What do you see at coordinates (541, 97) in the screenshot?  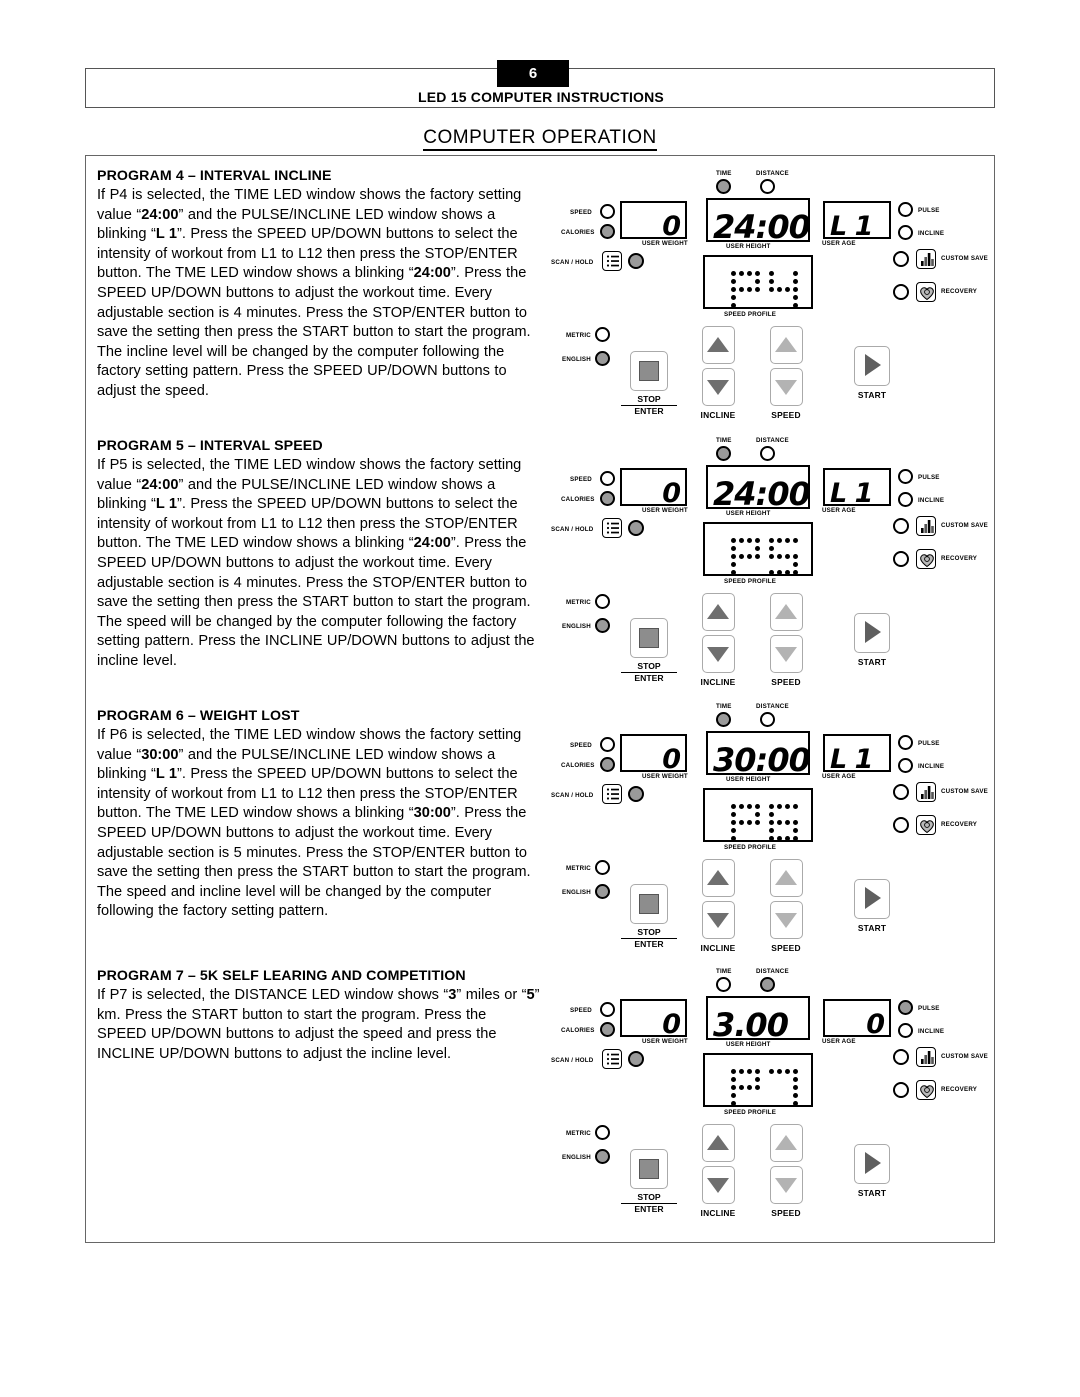 I see `header-title: LED 15 COMPUTER INSTRUCTIONS` at bounding box center [541, 97].